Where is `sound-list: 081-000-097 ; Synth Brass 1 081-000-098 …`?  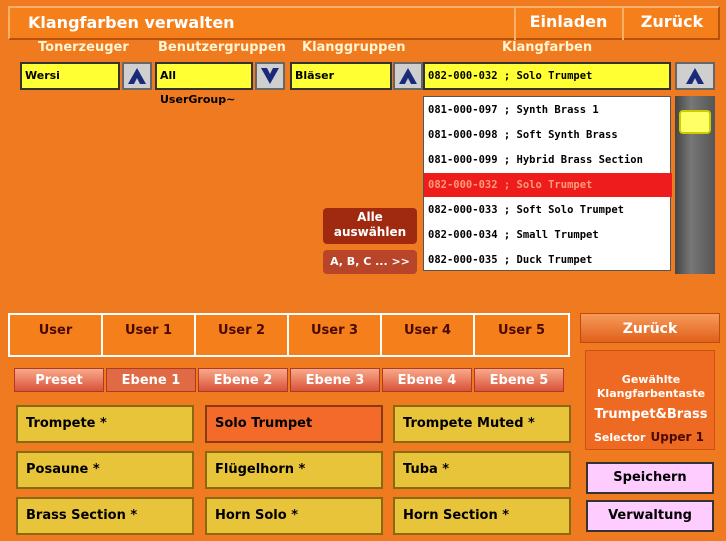
sound-list: 081-000-097 ; Synth Brass 1 081-000-098 … is located at coordinates (547, 184).